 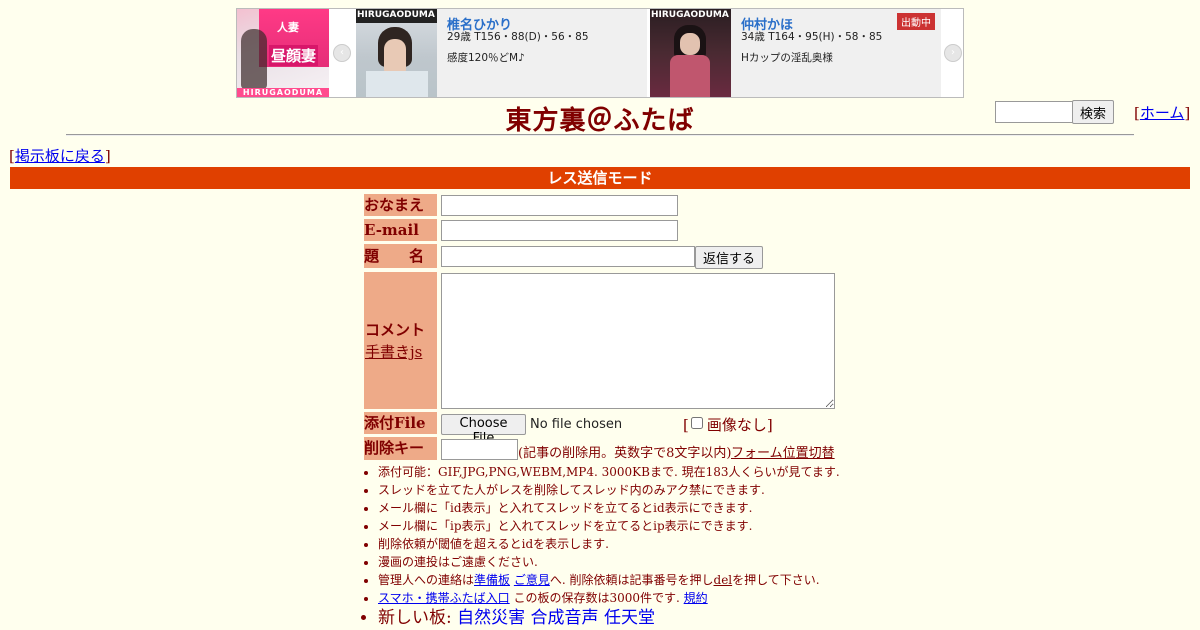 I want to click on board-link-natural-disaster: 自然災害, so click(x=491, y=618).